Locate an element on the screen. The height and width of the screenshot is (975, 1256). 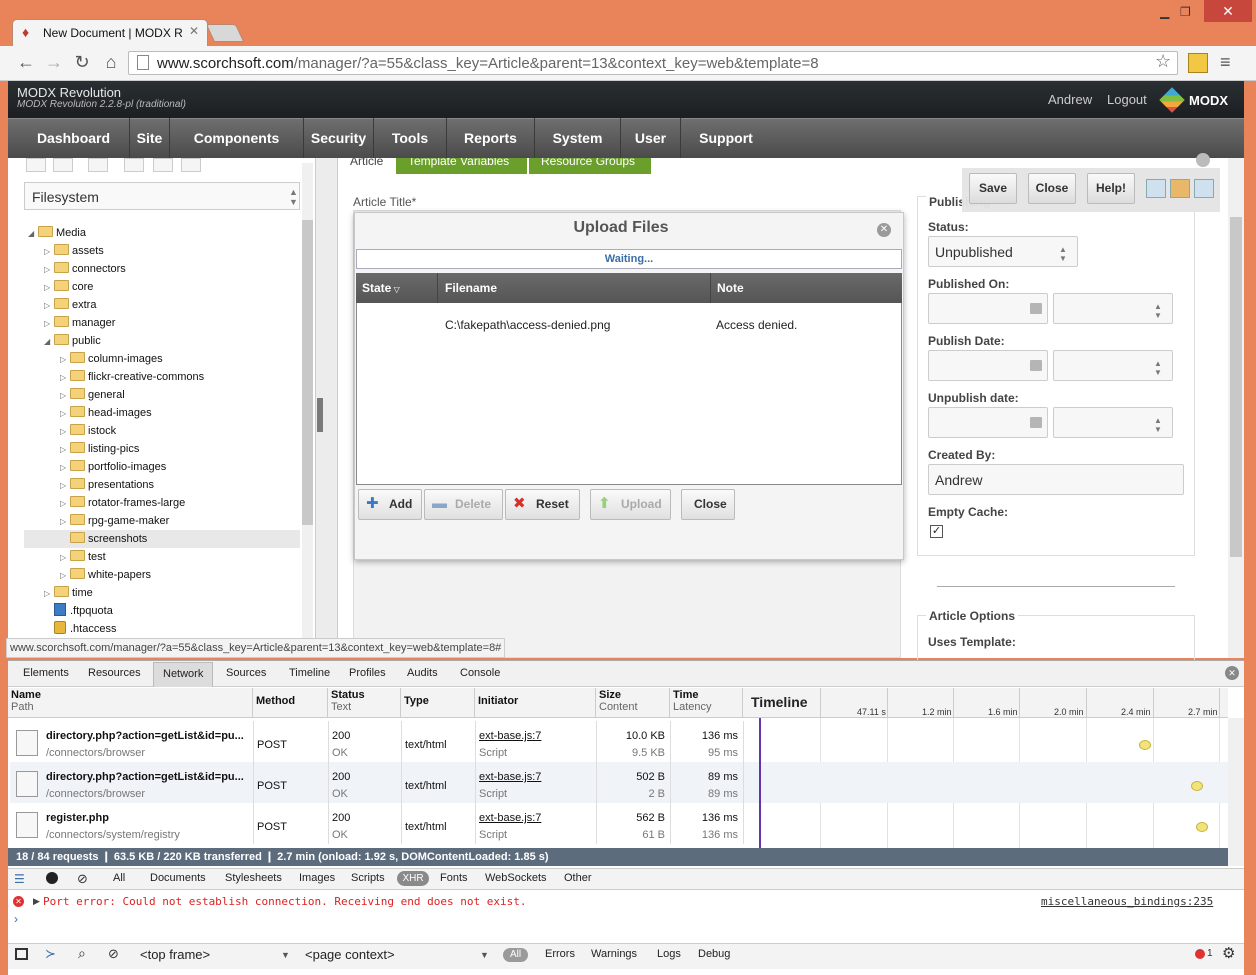
collapse-icon is located at coordinates (1203, 160).